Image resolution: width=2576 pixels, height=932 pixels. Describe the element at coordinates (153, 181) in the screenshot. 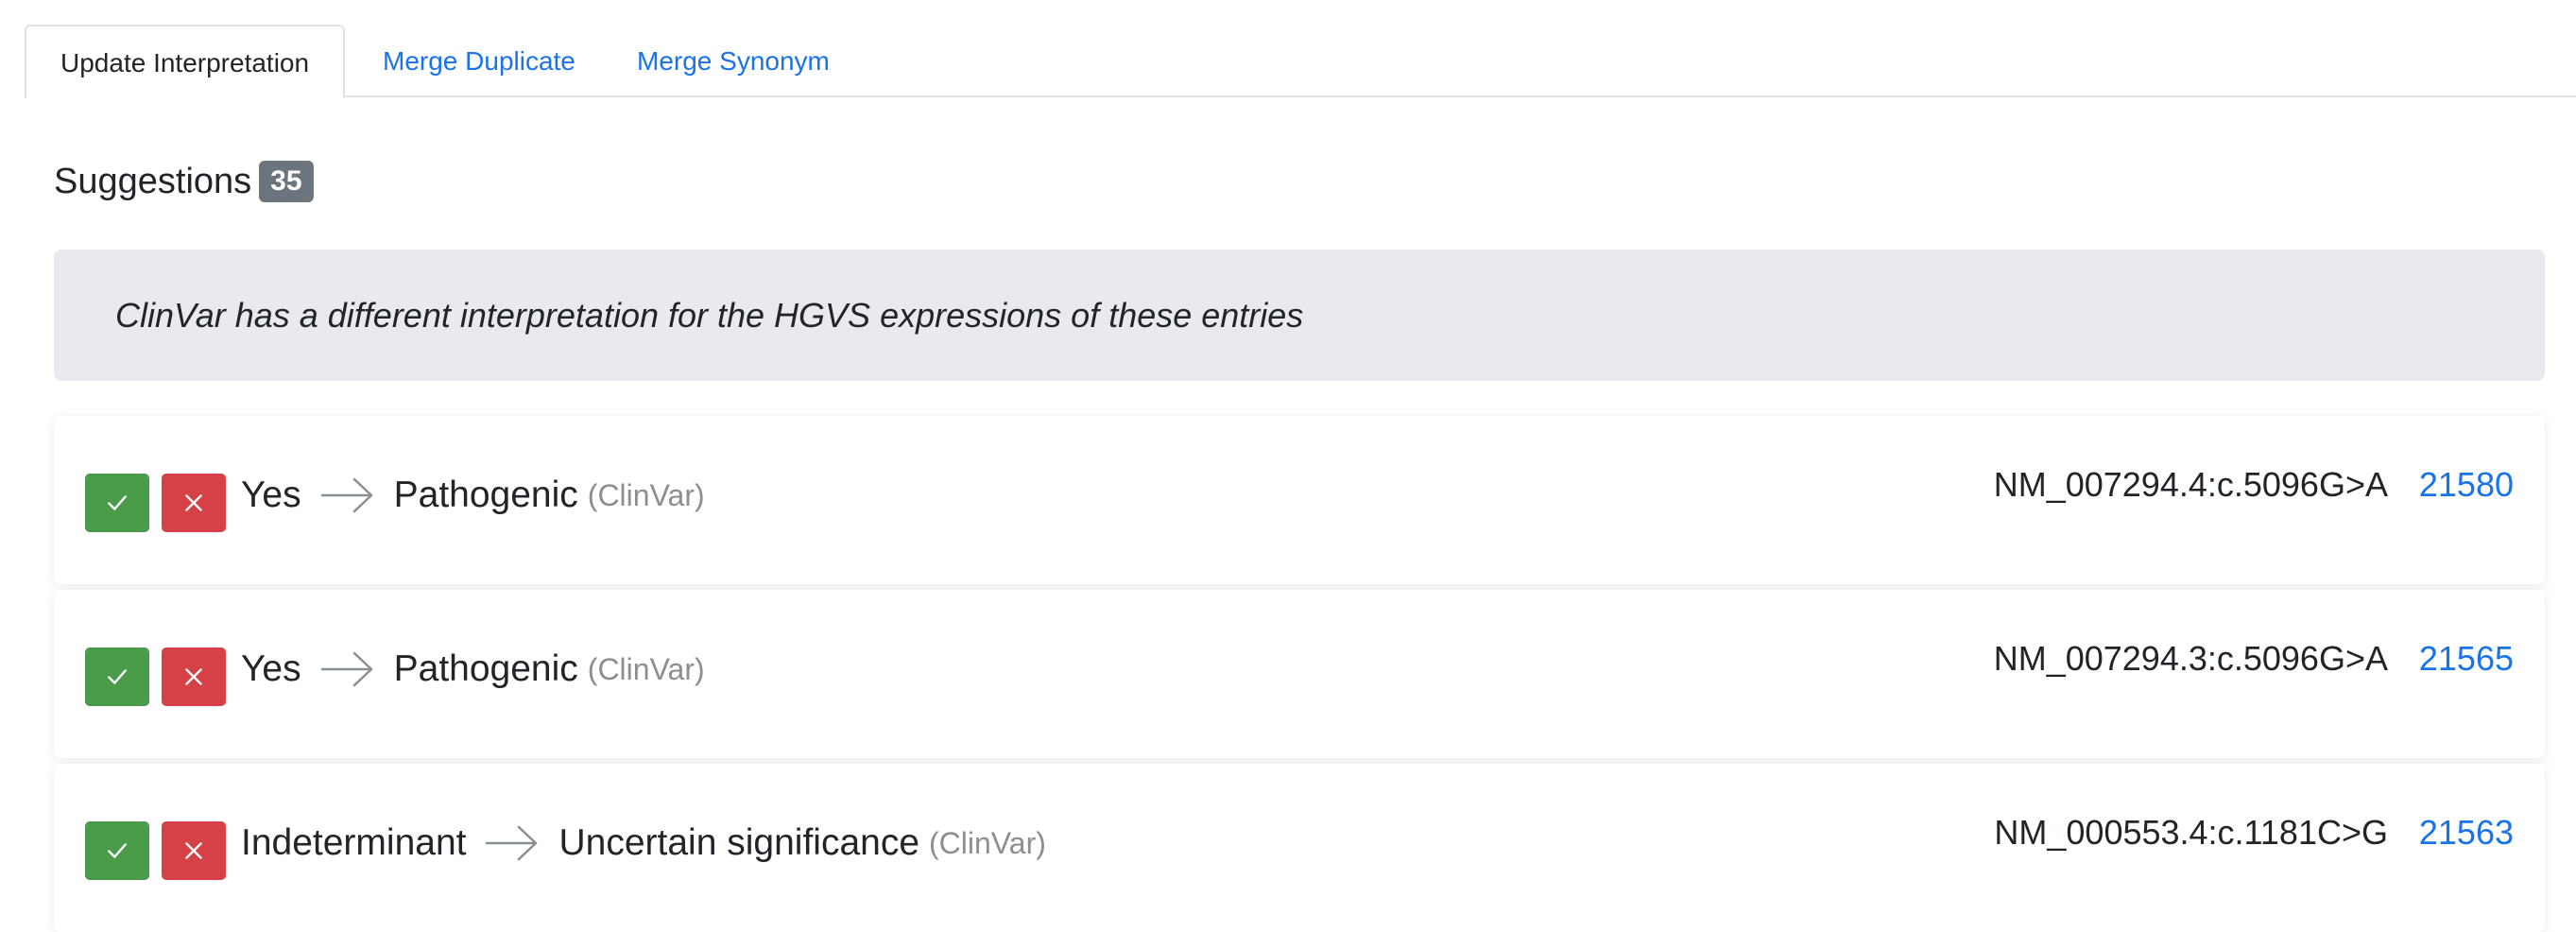

I see `suggestions-title: Suggestions` at that location.